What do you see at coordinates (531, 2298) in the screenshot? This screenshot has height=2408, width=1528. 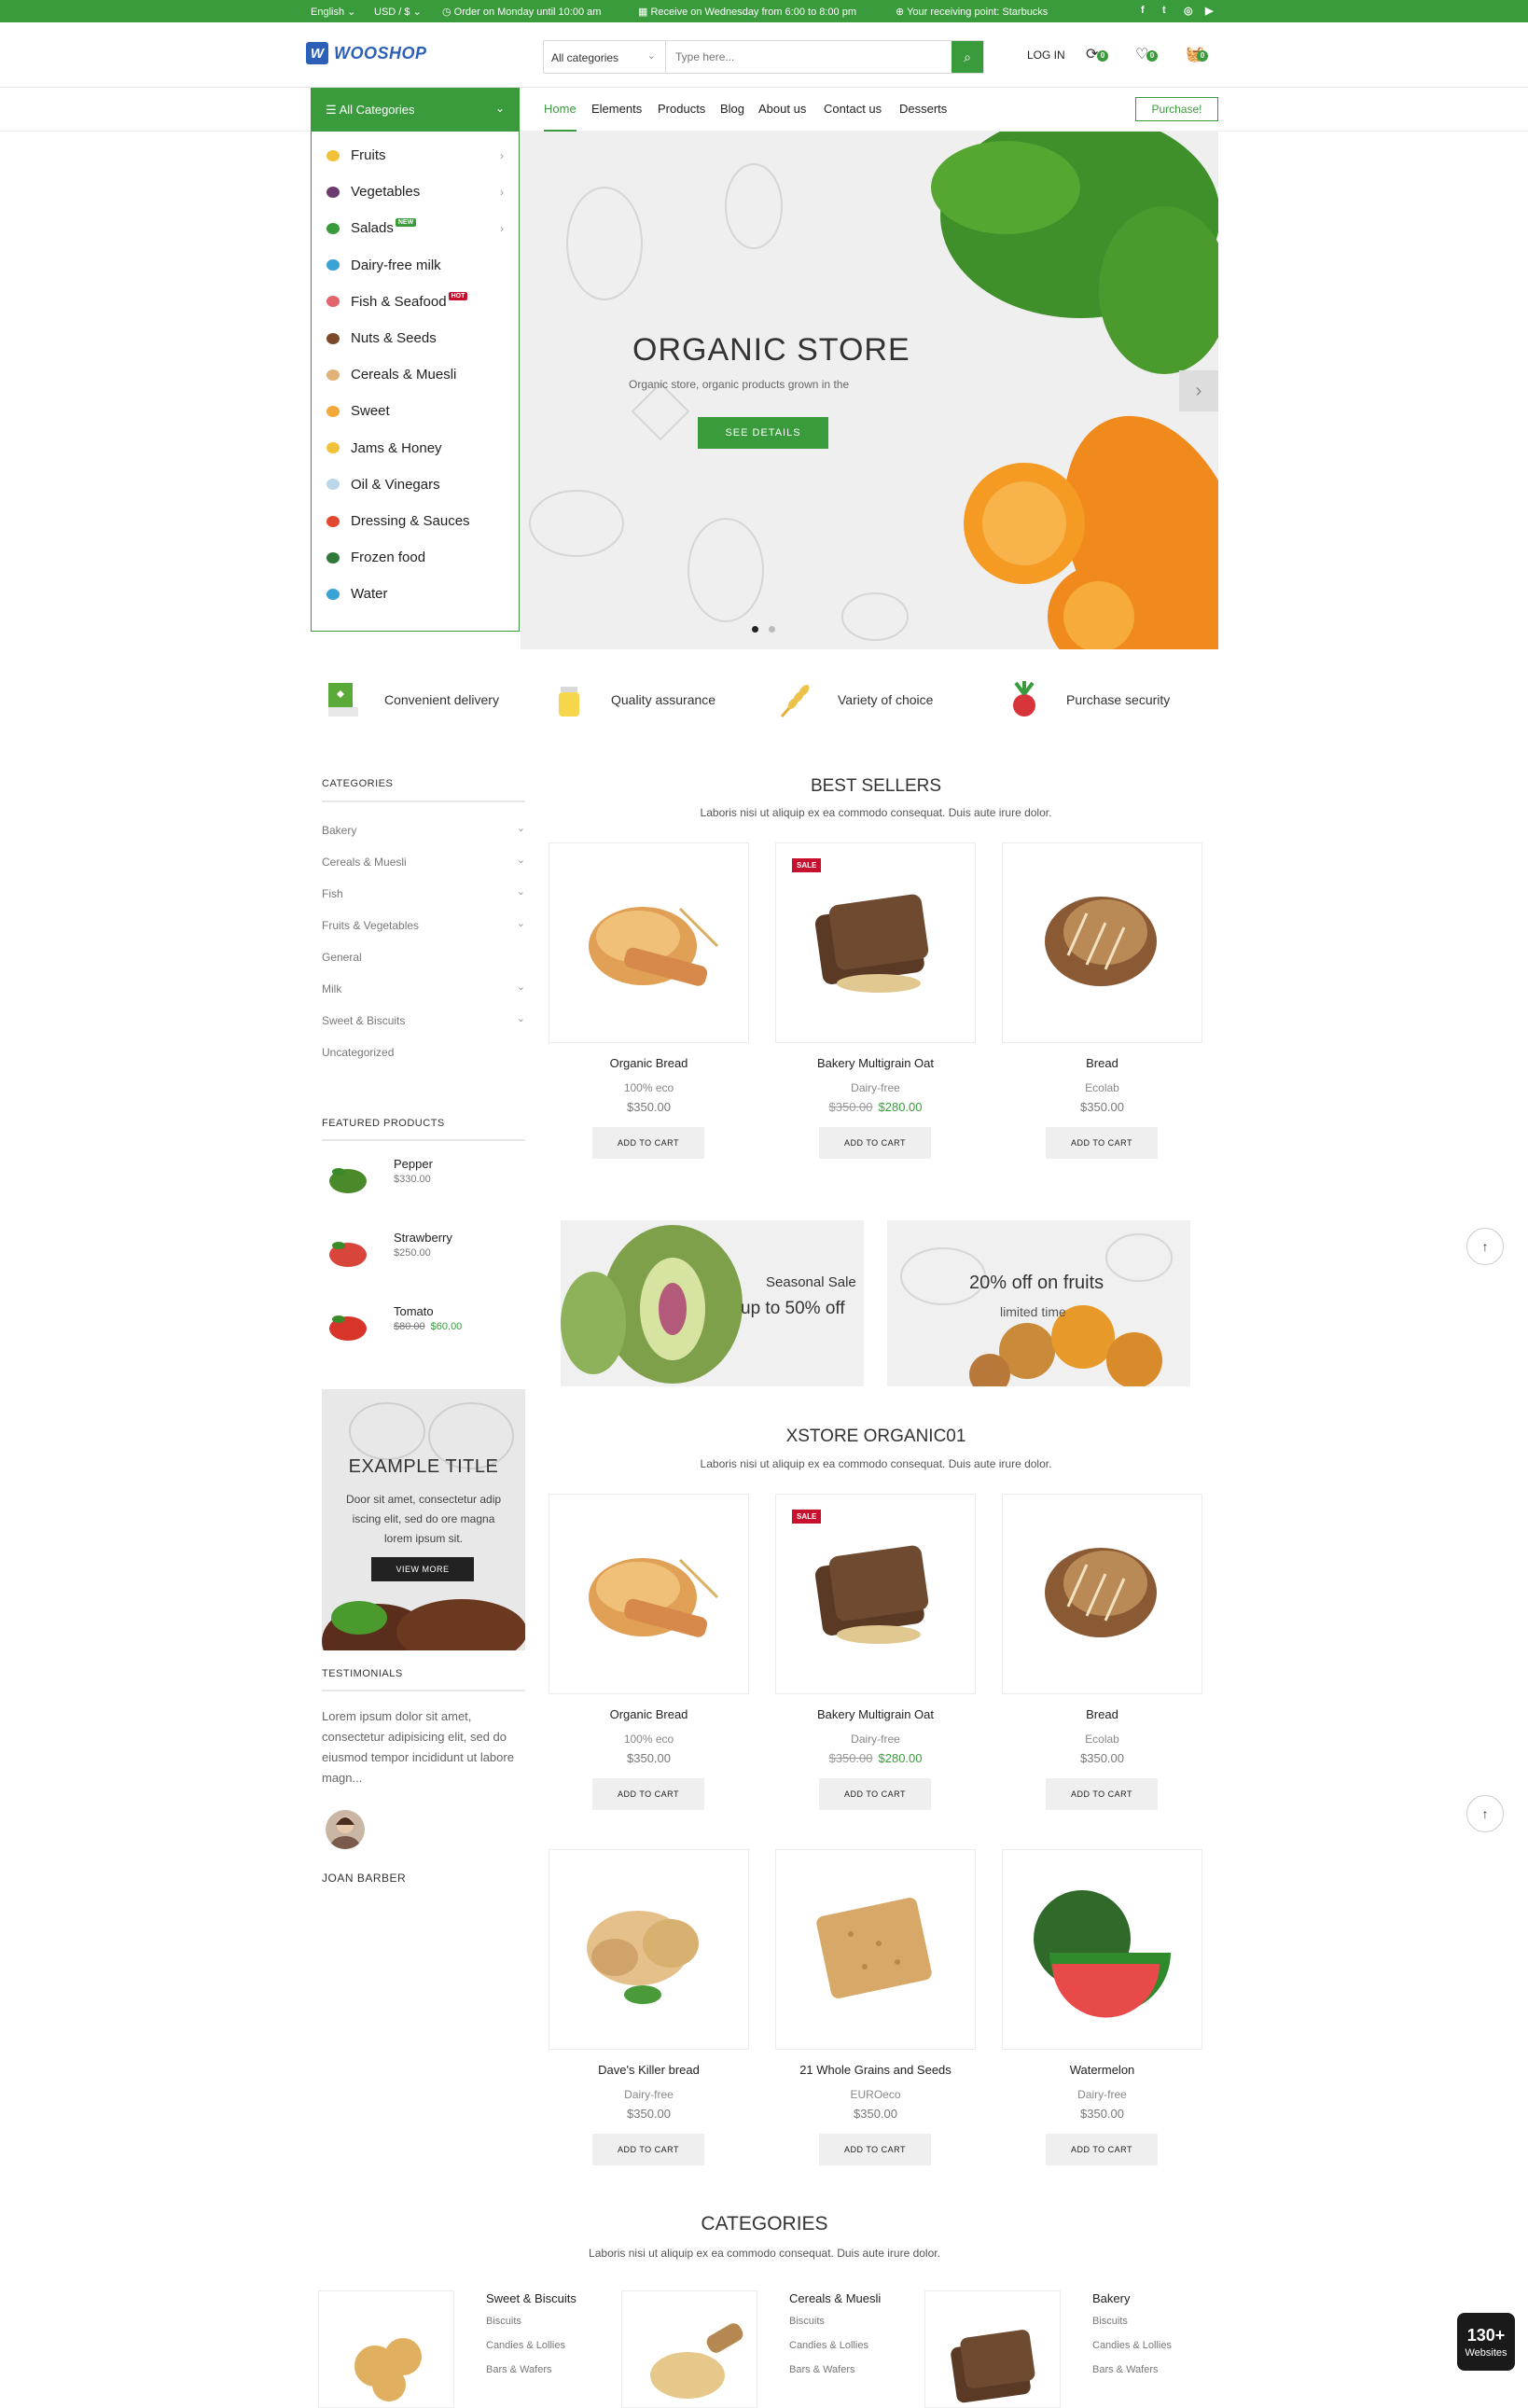 I see `category-title: Sweet & Biscuits` at bounding box center [531, 2298].